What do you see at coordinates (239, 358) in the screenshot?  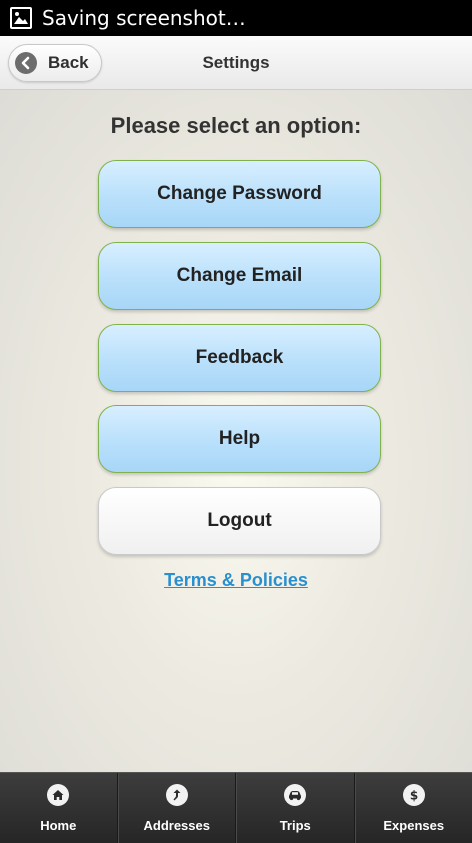 I see `feedback-button: Feedback` at bounding box center [239, 358].